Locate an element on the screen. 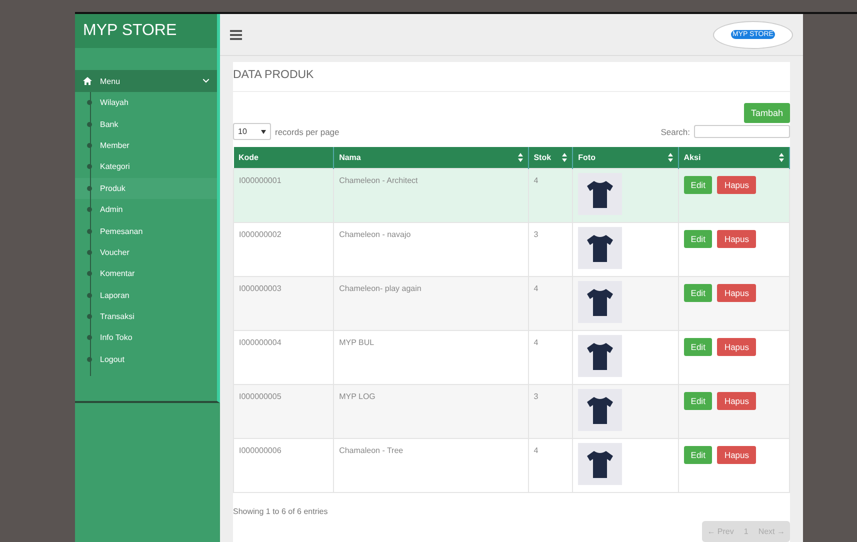 This screenshot has height=542, width=857. sidebar-item: Voucher is located at coordinates (146, 253).